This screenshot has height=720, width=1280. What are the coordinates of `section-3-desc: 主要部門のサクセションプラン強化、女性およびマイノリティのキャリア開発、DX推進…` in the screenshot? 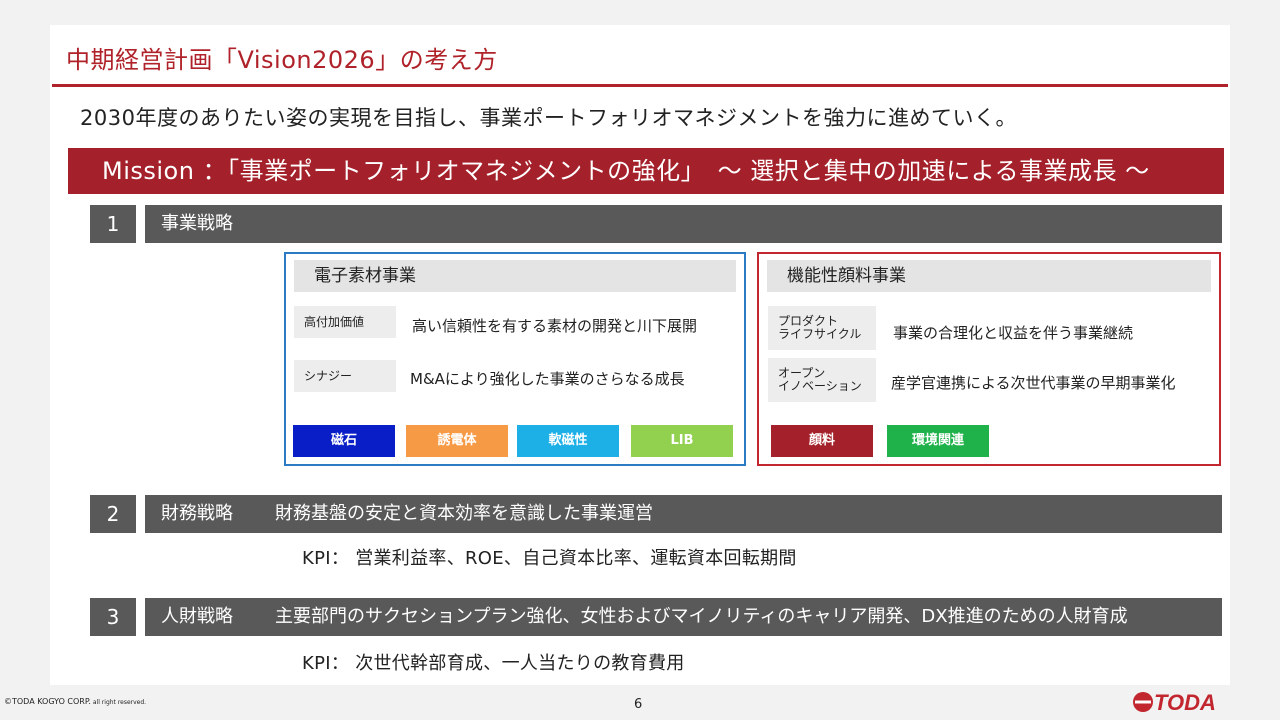 It's located at (701, 616).